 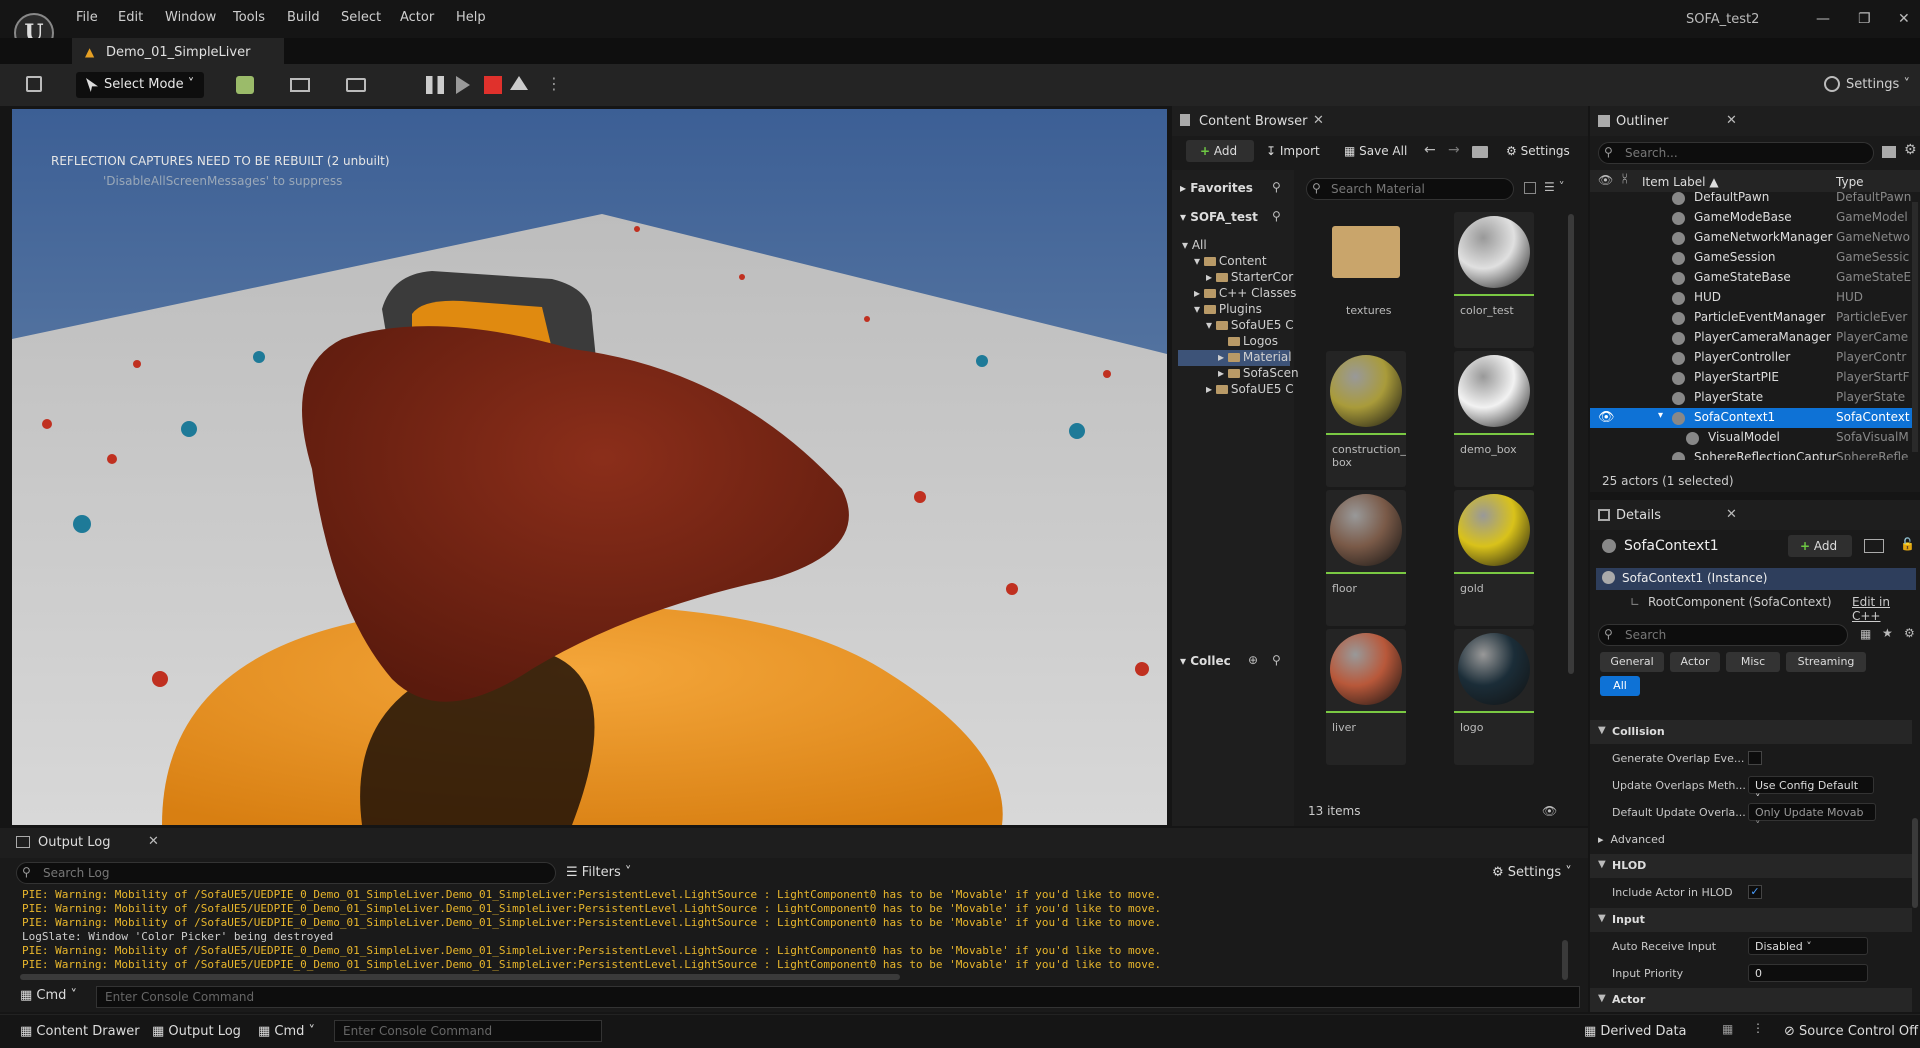 I want to click on menu-edit: Edit, so click(x=130, y=17).